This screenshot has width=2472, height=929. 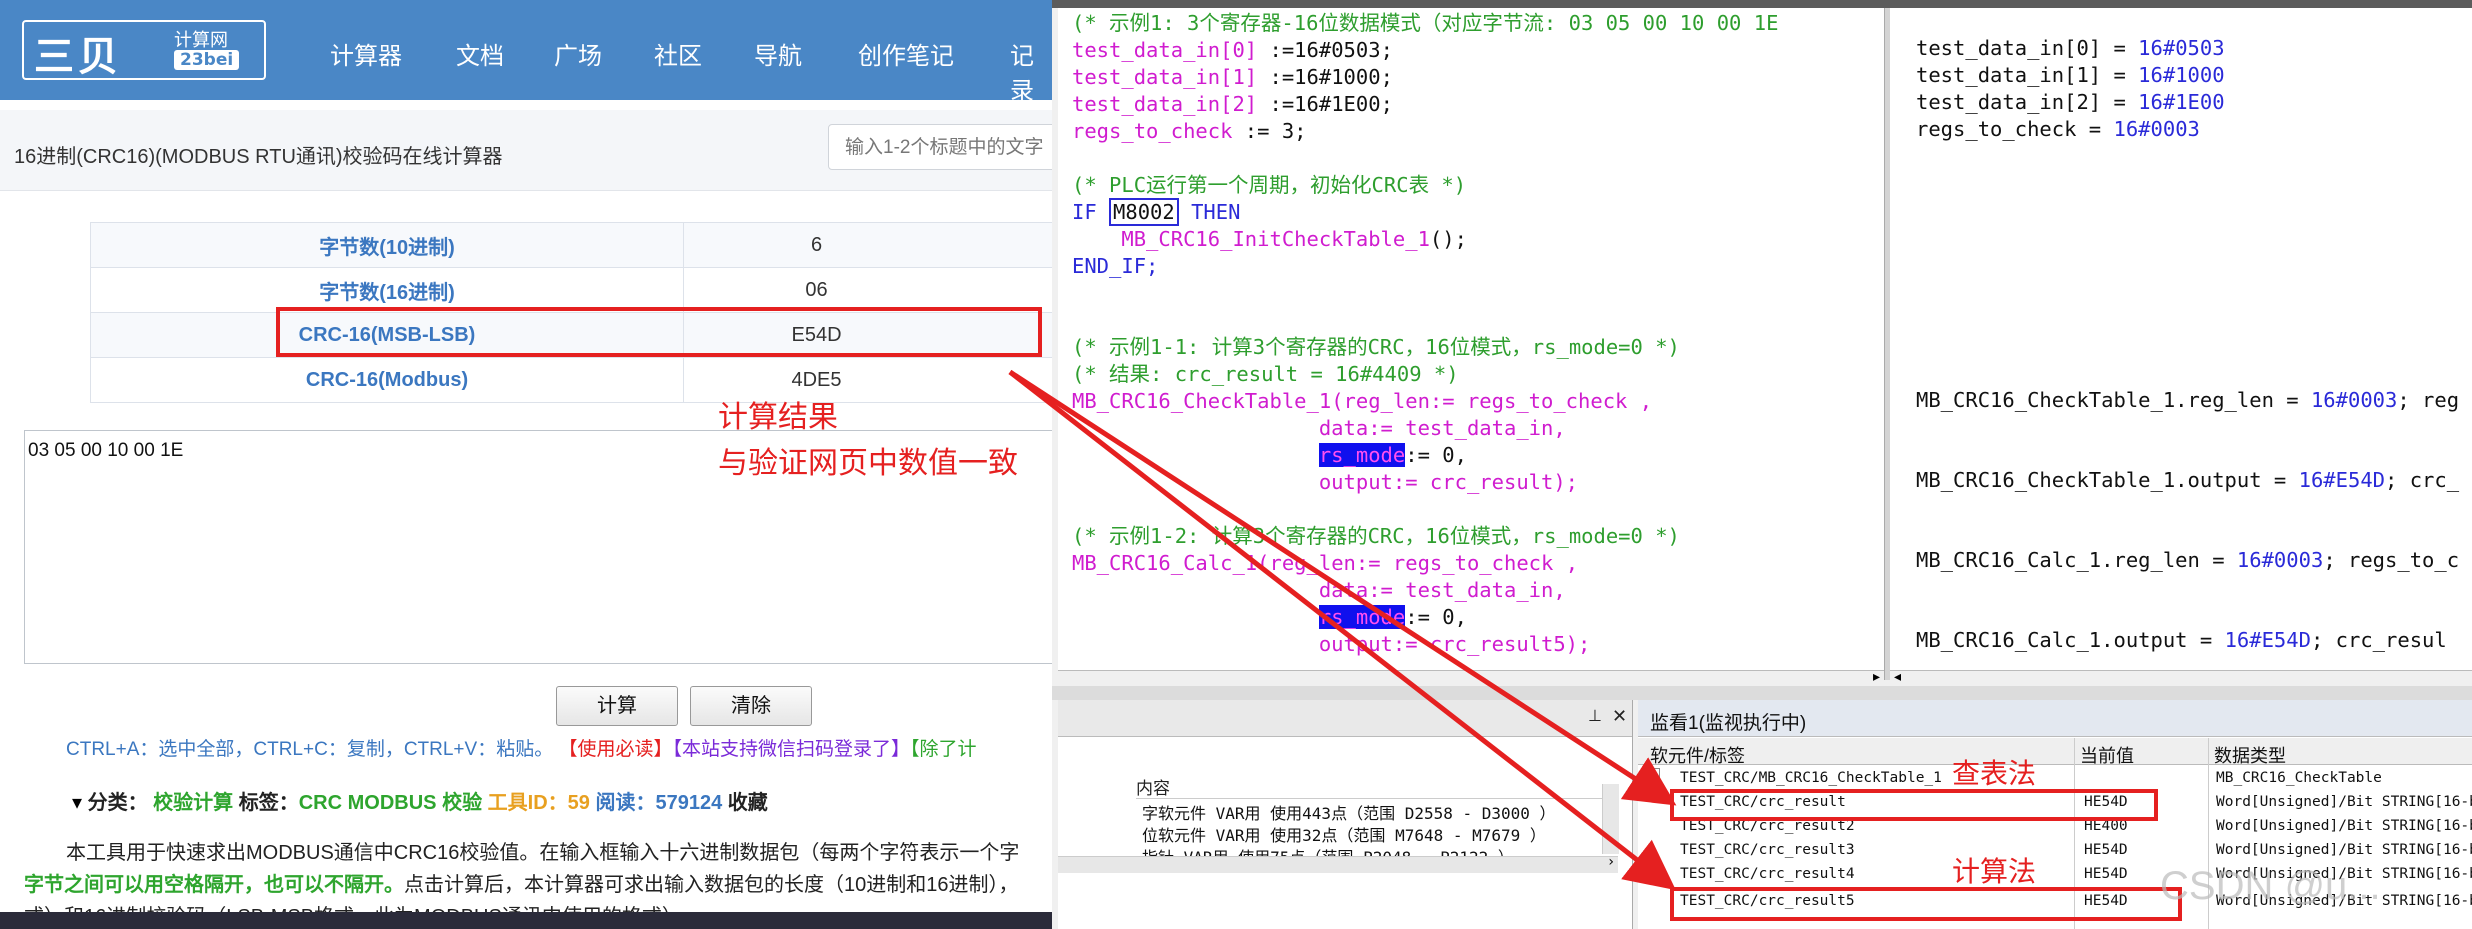 What do you see at coordinates (1189, 131) in the screenshot?
I see `code-line: regs_to_check := 3;` at bounding box center [1189, 131].